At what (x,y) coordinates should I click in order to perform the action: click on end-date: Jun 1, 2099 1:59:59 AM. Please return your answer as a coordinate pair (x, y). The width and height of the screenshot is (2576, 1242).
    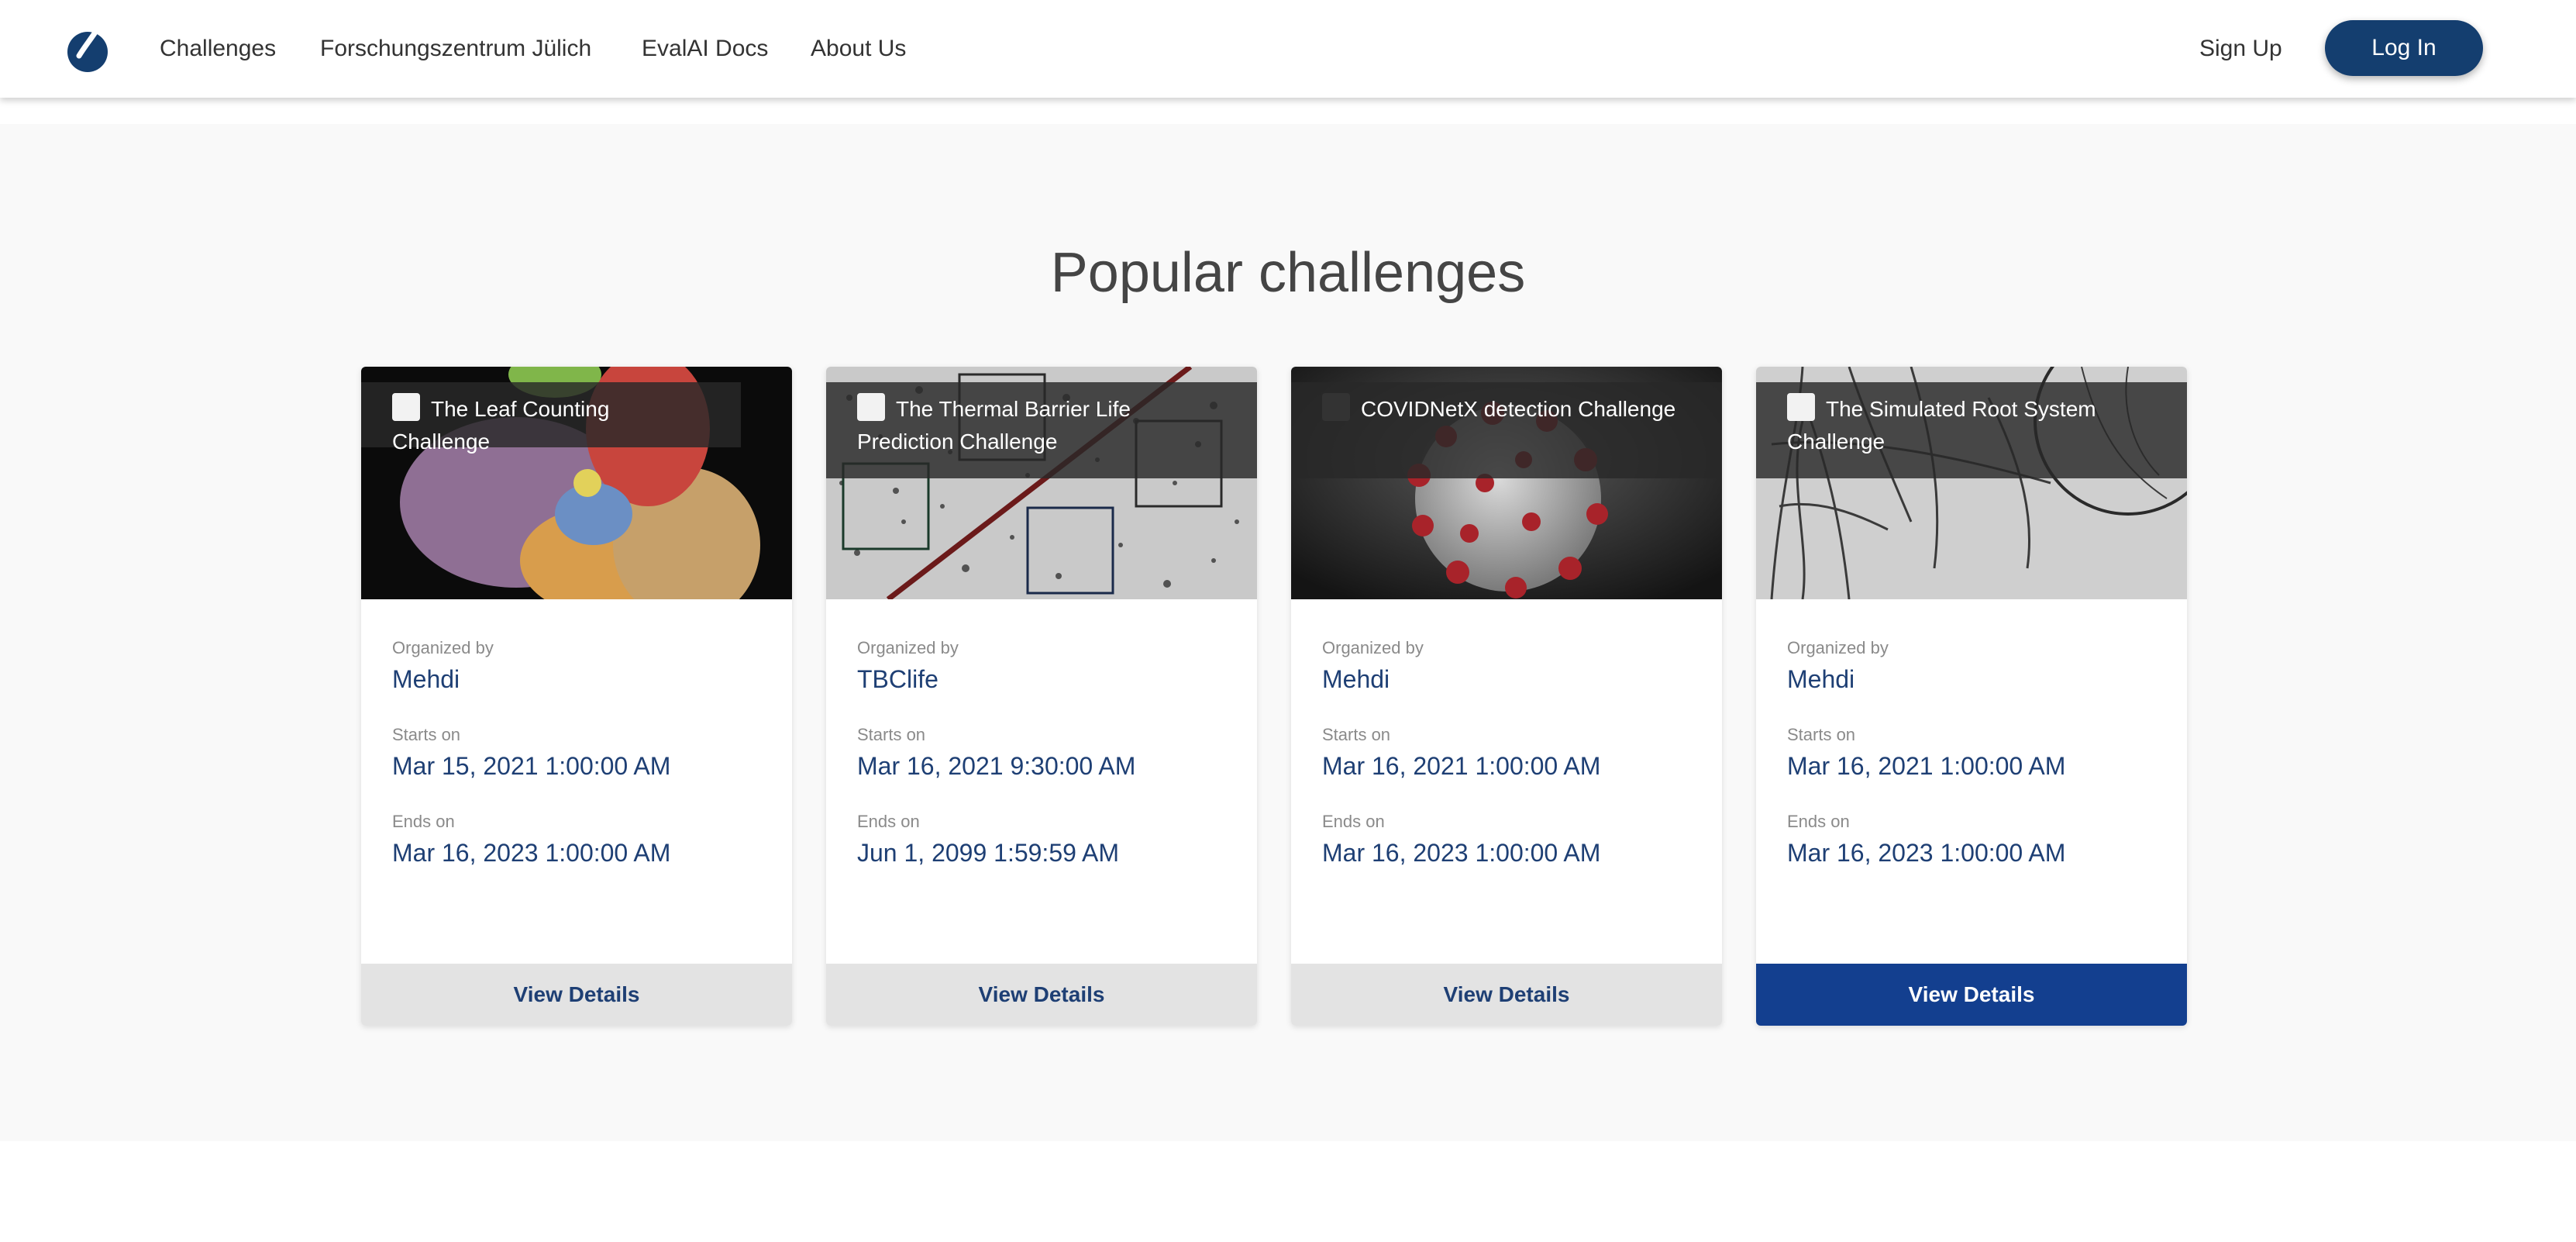
    Looking at the image, I should click on (988, 853).